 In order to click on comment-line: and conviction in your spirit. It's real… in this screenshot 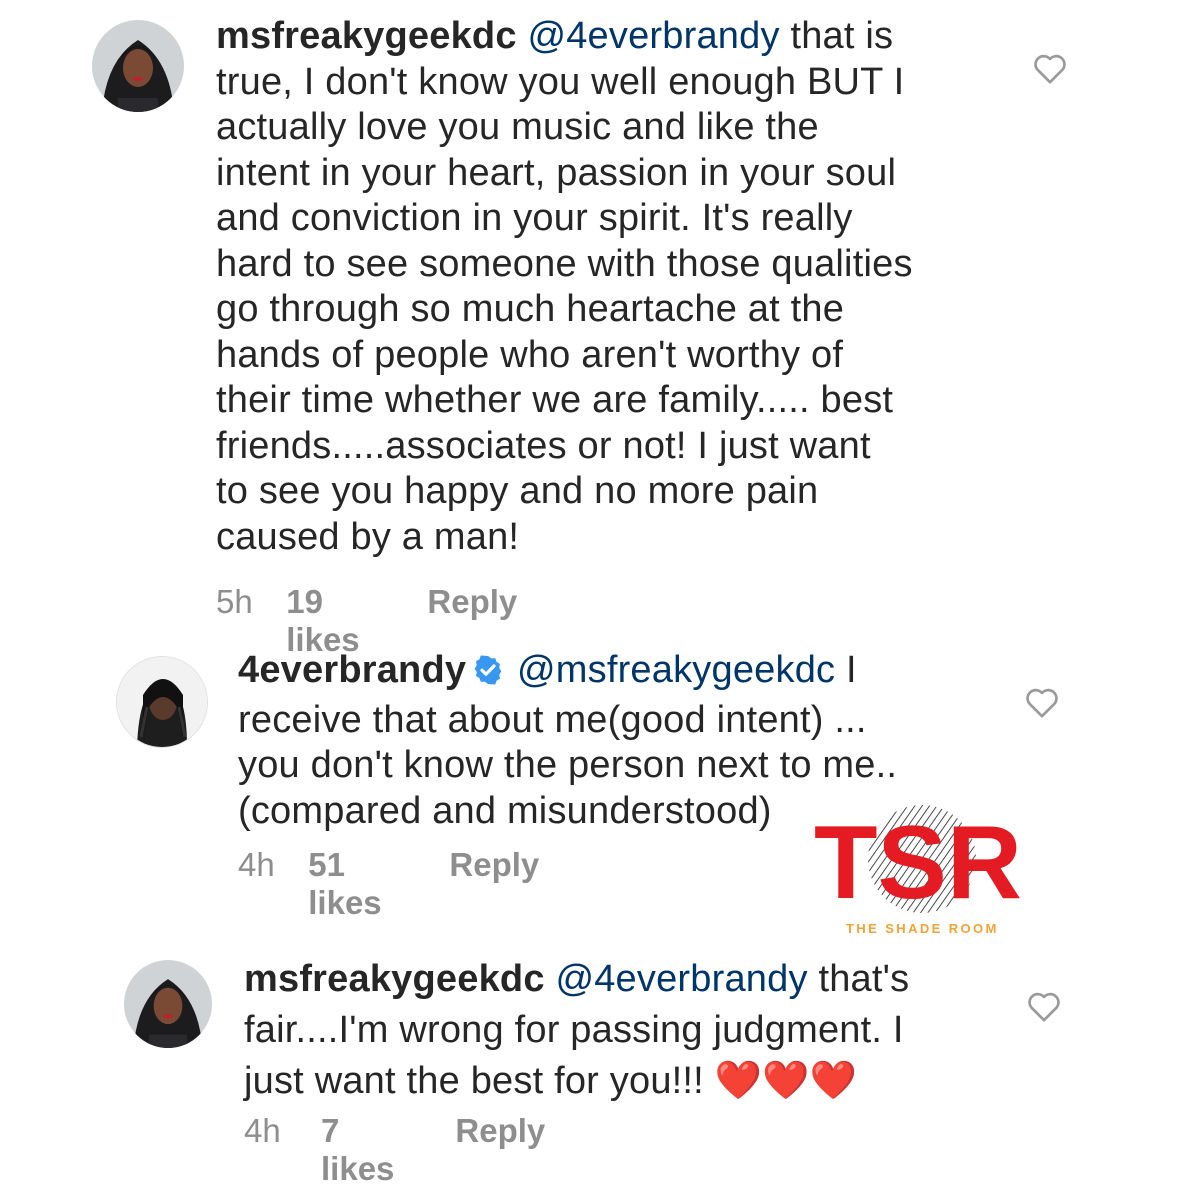, I will do `click(534, 218)`.